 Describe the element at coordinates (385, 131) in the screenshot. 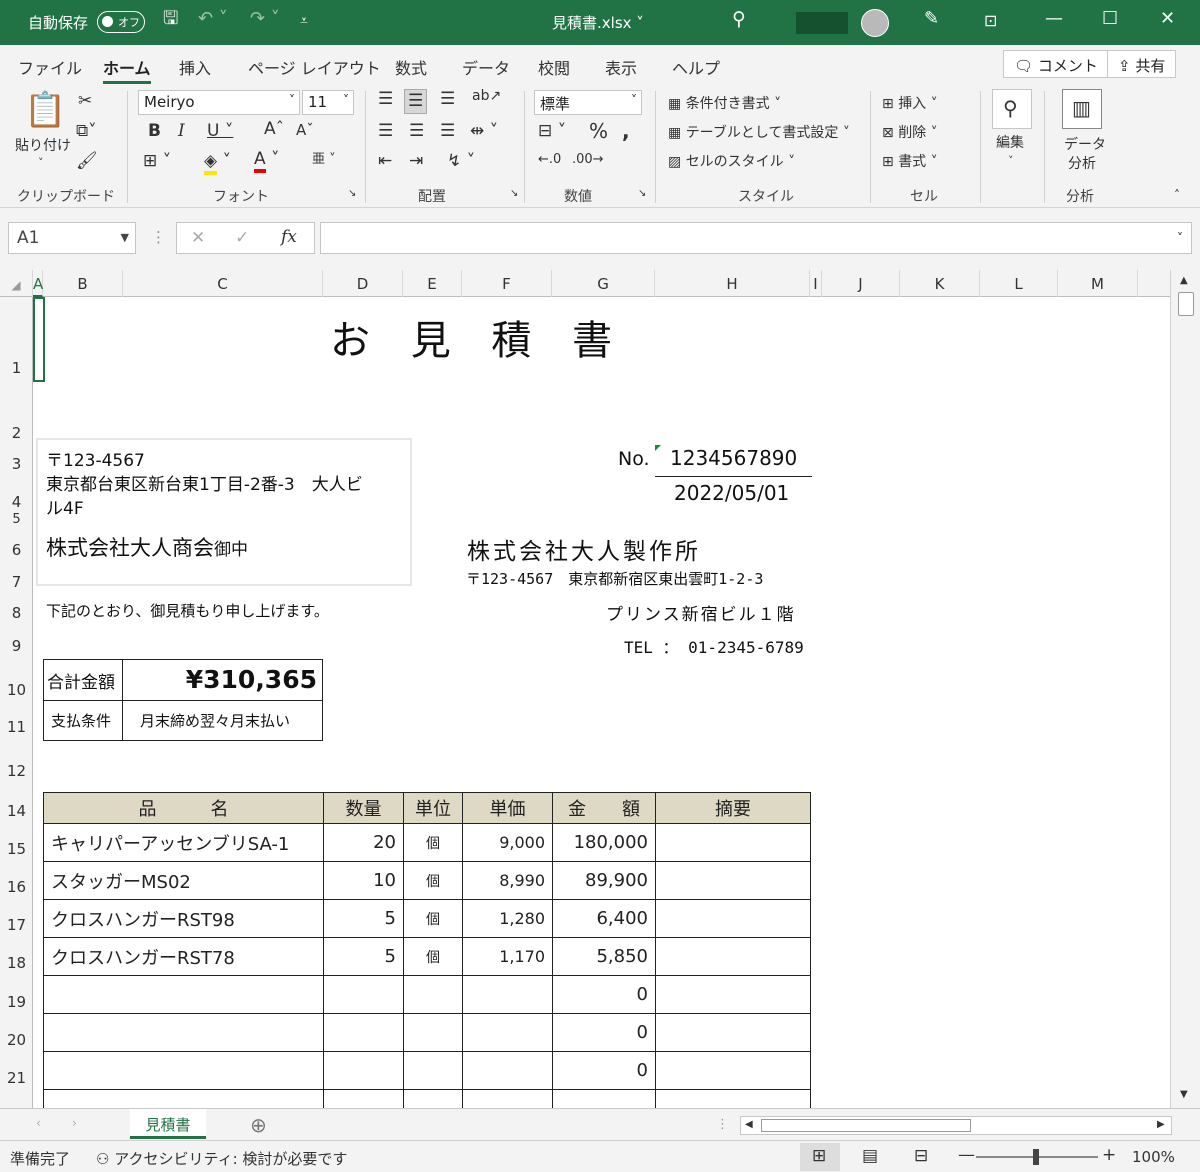

I see `align-left-icon: ☰` at that location.